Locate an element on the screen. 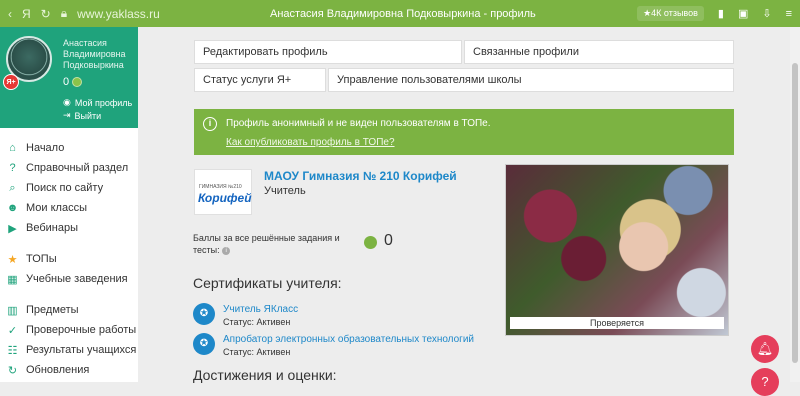 This screenshot has height=396, width=800. logo-subtitle: ГИМНАЗИЯ №210 is located at coordinates (220, 187).